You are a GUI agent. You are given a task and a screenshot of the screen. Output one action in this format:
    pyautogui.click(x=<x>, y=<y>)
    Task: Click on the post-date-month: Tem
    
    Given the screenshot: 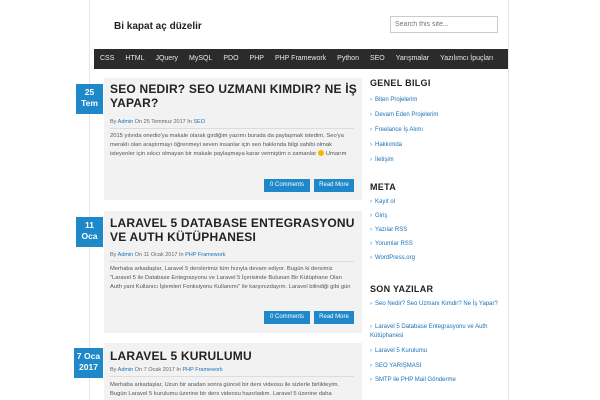 What is the action you would take?
    pyautogui.click(x=89, y=103)
    